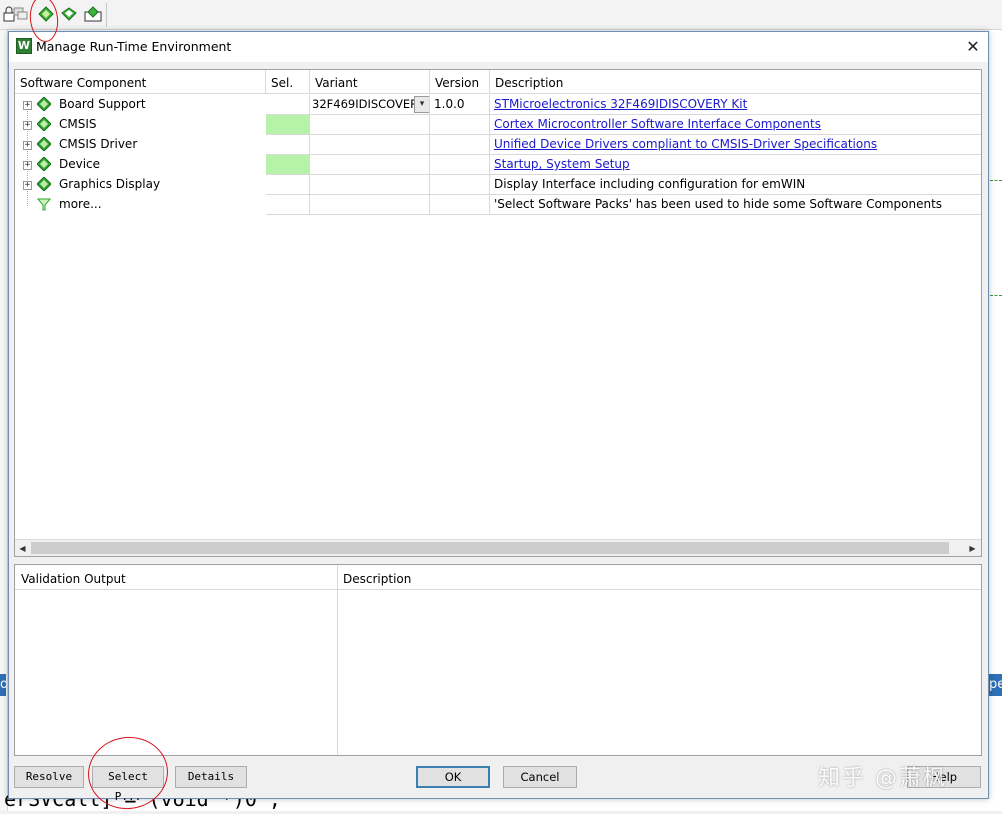 The width and height of the screenshot is (1002, 814). Describe the element at coordinates (498, 577) in the screenshot. I see `validation-header: Validation Output Description` at that location.